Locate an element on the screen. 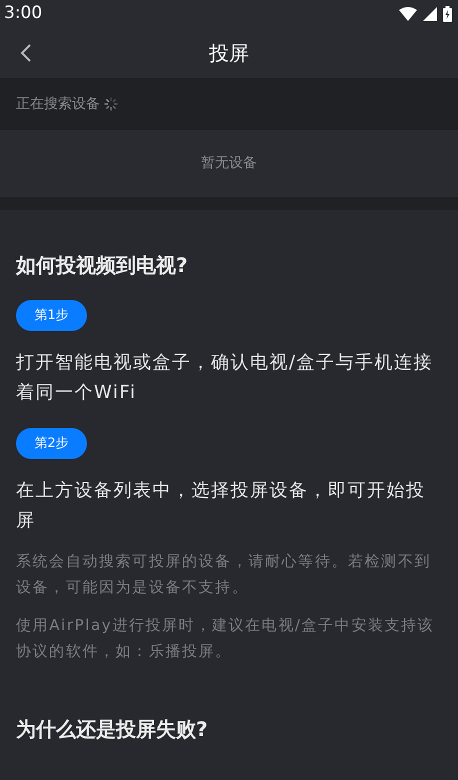  step-text: 打开智能电视或盒子，确认电视/盒子与手机连接着同一个WiFi is located at coordinates (225, 378).